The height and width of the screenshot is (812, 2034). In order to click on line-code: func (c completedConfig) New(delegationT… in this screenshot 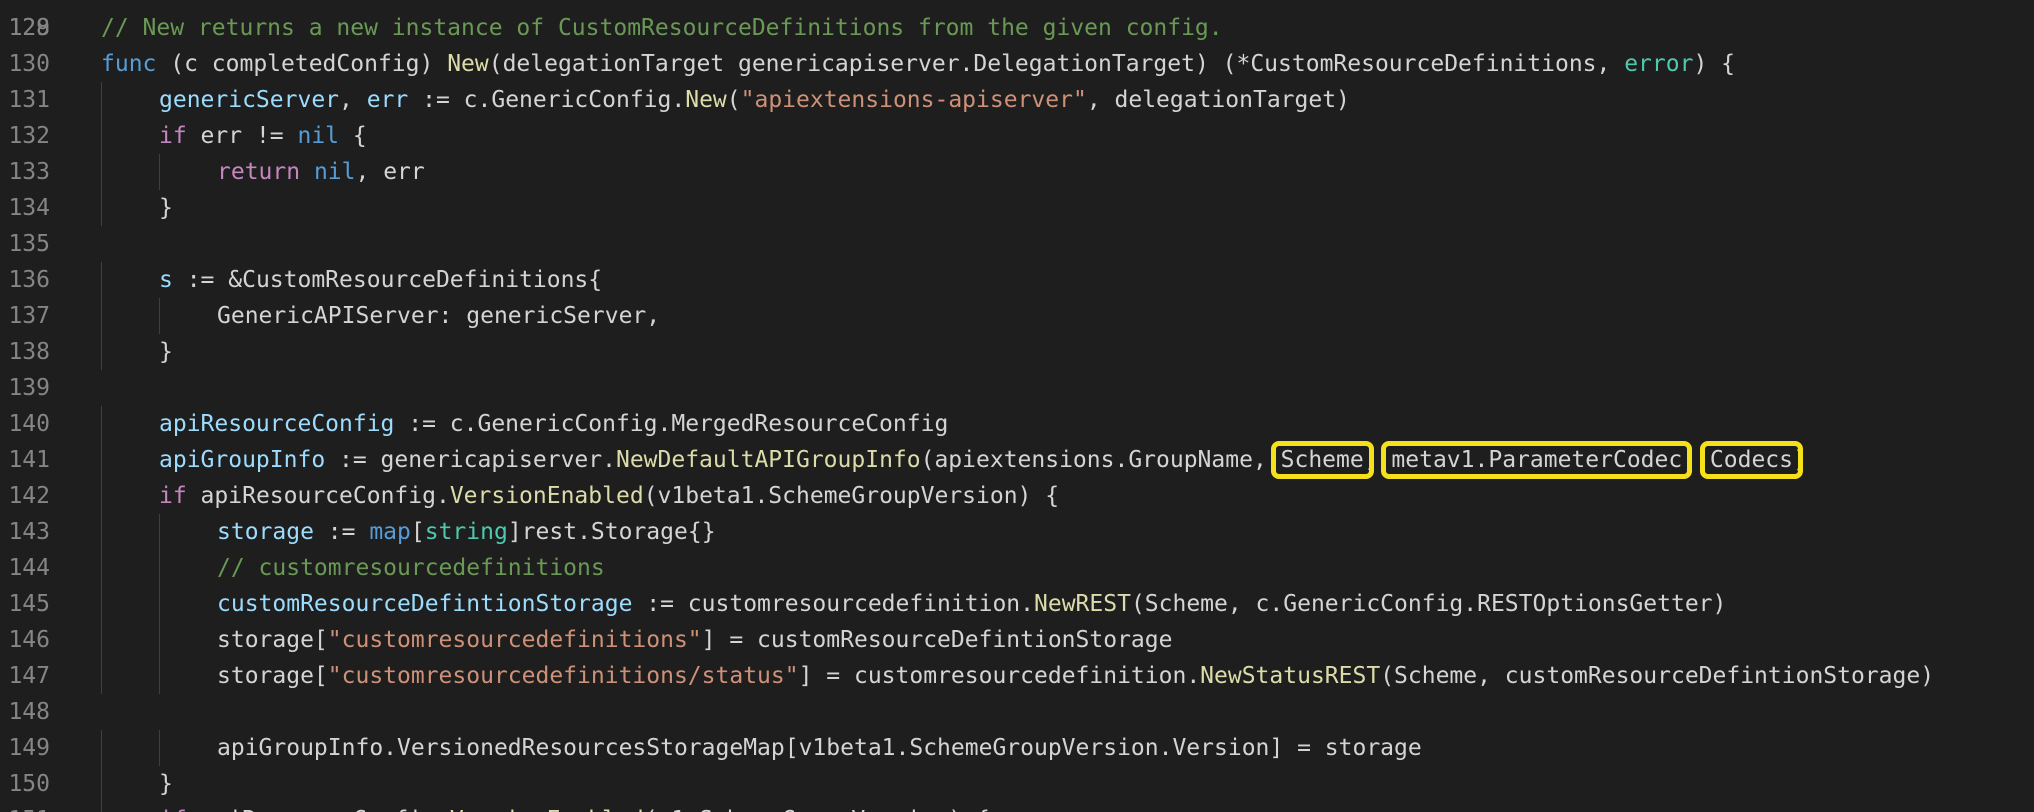, I will do `click(918, 64)`.